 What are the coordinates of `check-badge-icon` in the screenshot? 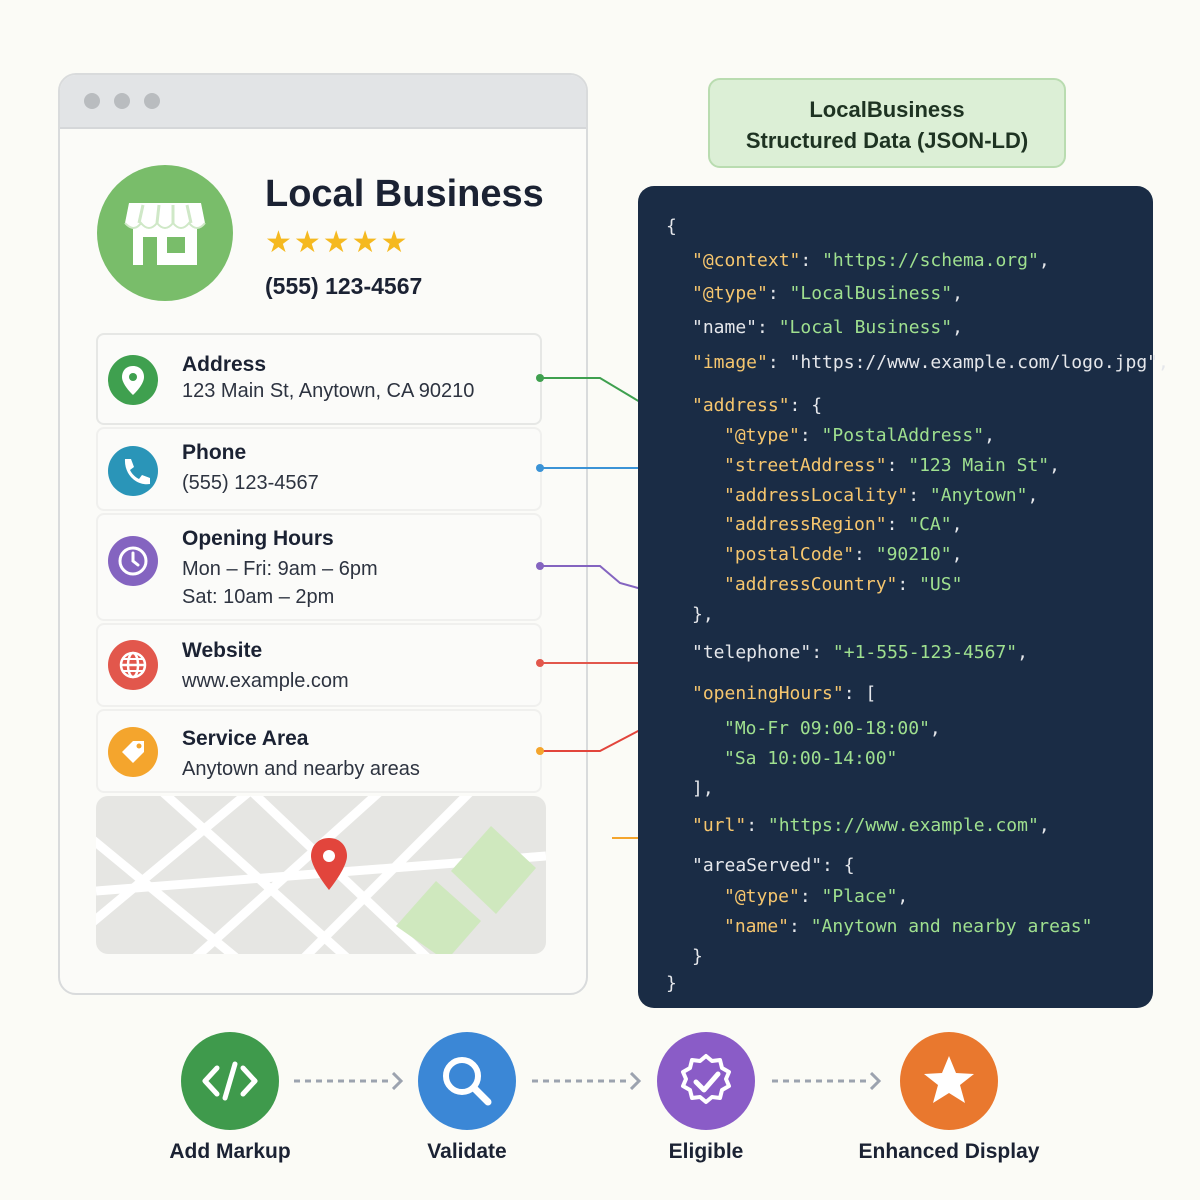 It's located at (706, 1079).